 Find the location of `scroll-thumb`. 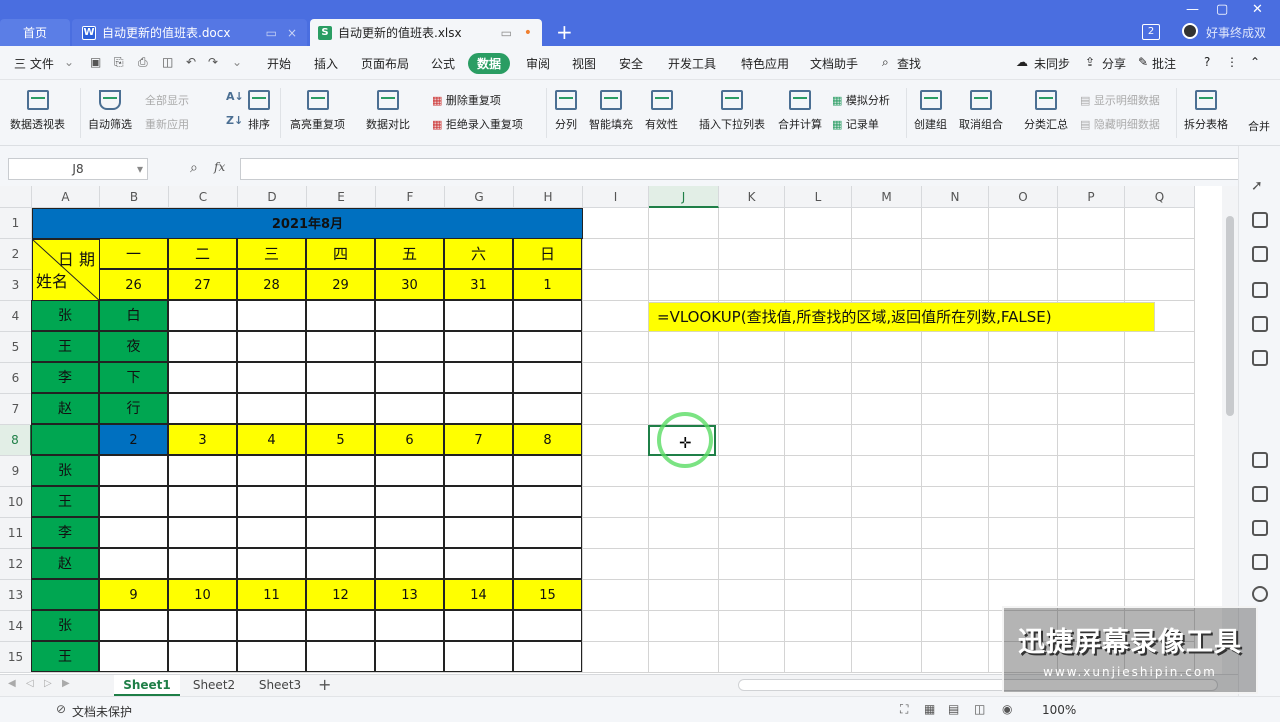

scroll-thumb is located at coordinates (1230, 316).